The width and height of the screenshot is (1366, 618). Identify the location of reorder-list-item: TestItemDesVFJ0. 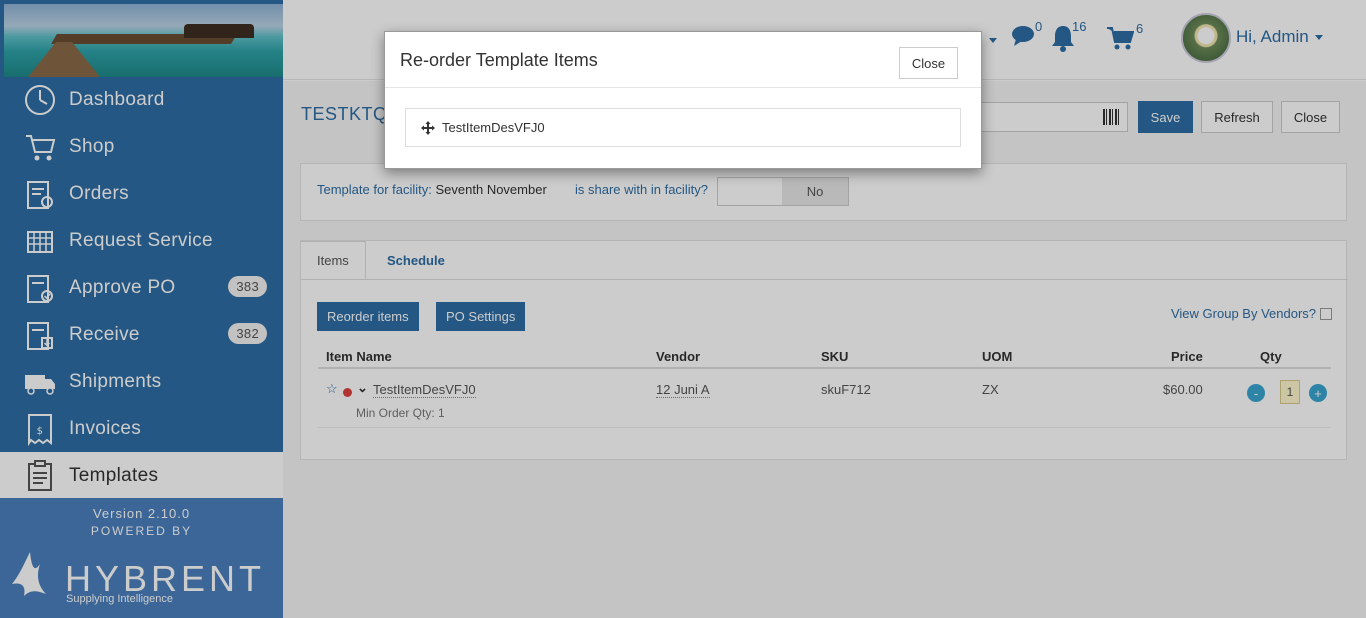
(683, 127).